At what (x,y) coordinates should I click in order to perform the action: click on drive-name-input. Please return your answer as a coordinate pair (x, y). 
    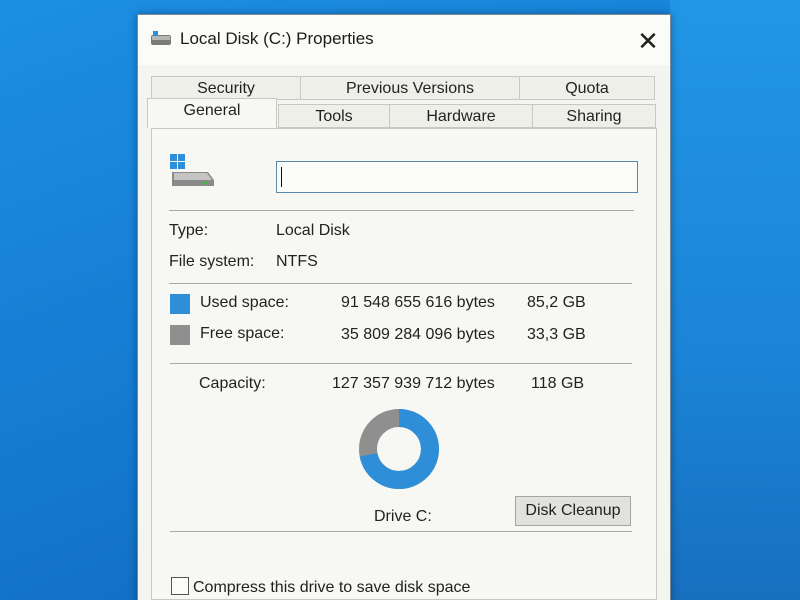
    Looking at the image, I should click on (457, 177).